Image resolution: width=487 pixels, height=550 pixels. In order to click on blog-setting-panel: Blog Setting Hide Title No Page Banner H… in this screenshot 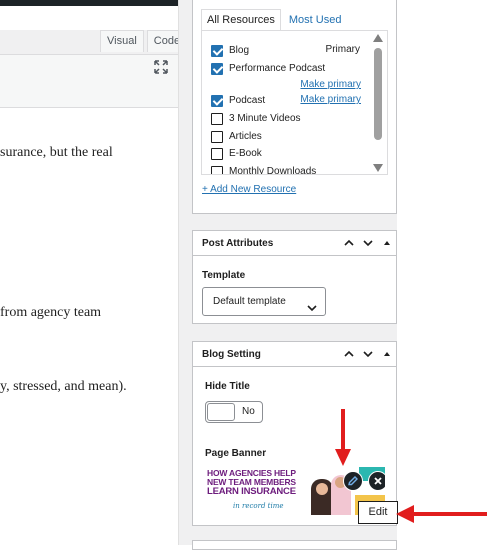, I will do `click(294, 433)`.